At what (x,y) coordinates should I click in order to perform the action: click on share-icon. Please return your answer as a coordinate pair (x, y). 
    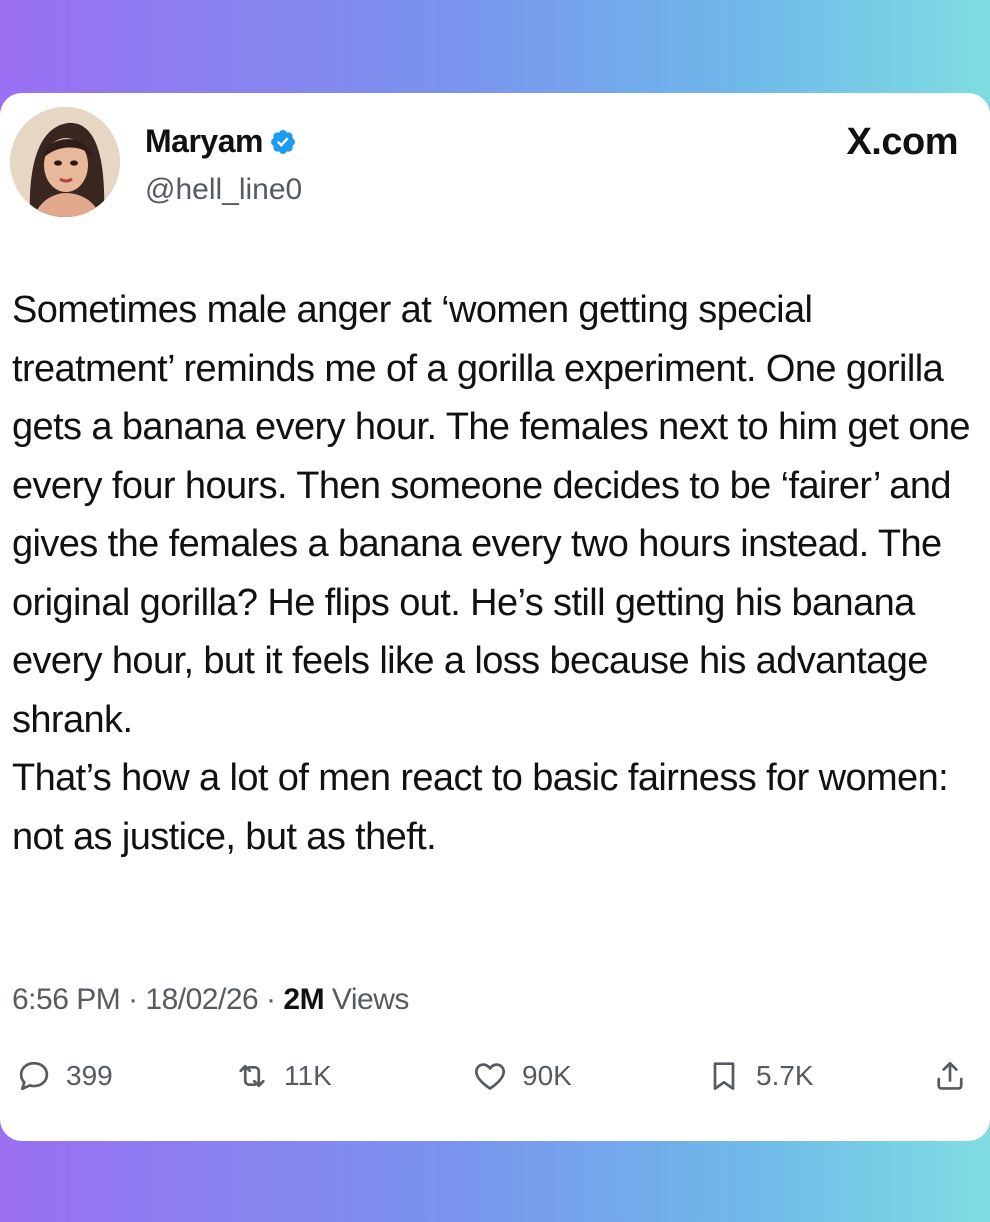
    Looking at the image, I should click on (950, 1075).